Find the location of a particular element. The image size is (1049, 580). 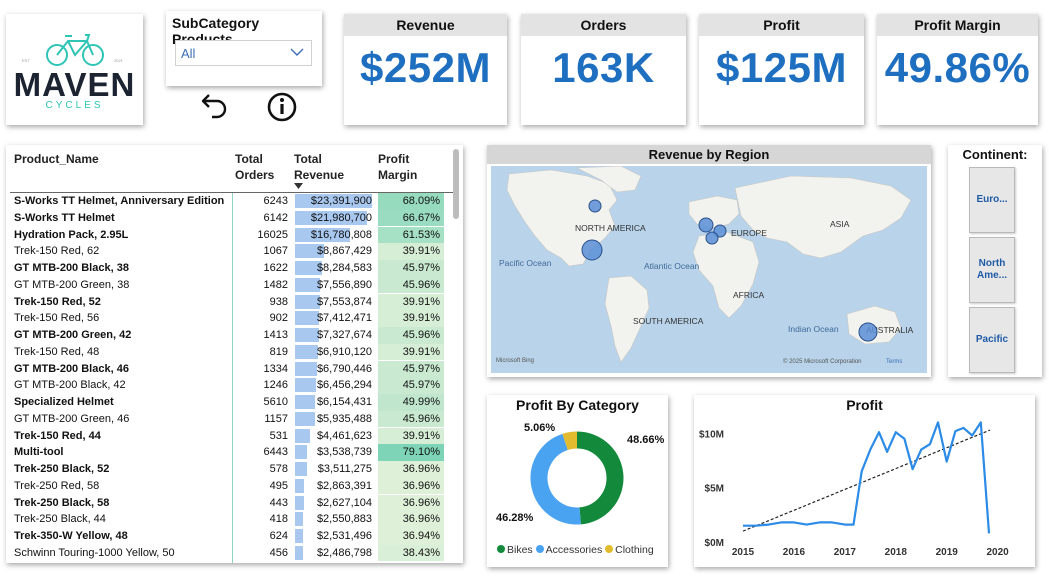

y-tick-label: $10M is located at coordinates (711, 434).